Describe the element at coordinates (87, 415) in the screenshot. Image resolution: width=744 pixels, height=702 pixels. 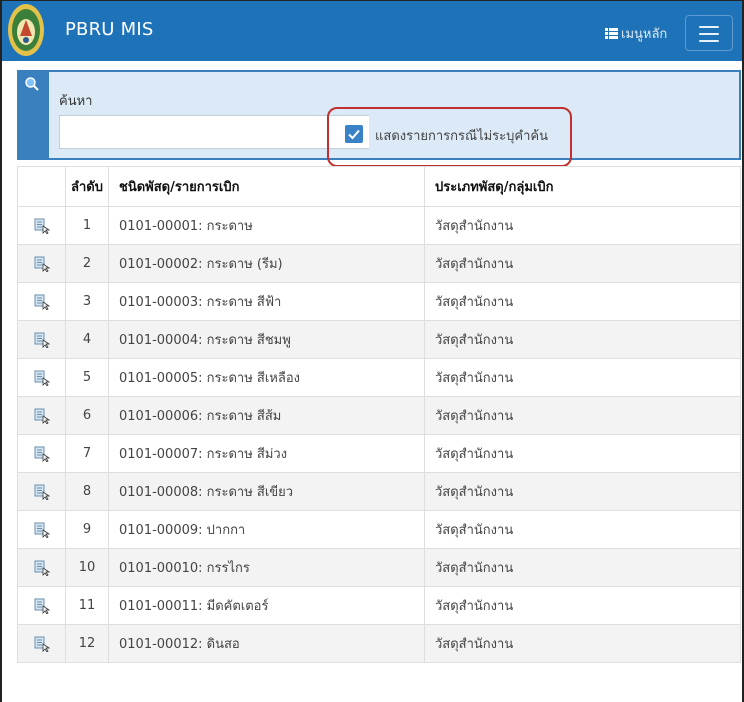
I see `row-index: 6` at that location.